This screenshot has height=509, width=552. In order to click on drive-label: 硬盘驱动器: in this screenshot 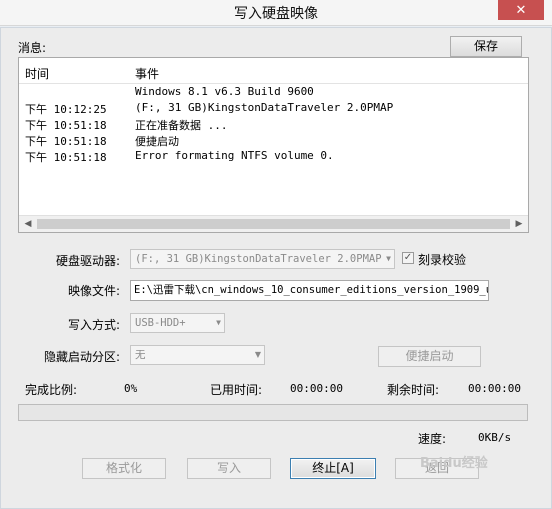, I will do `click(88, 261)`.